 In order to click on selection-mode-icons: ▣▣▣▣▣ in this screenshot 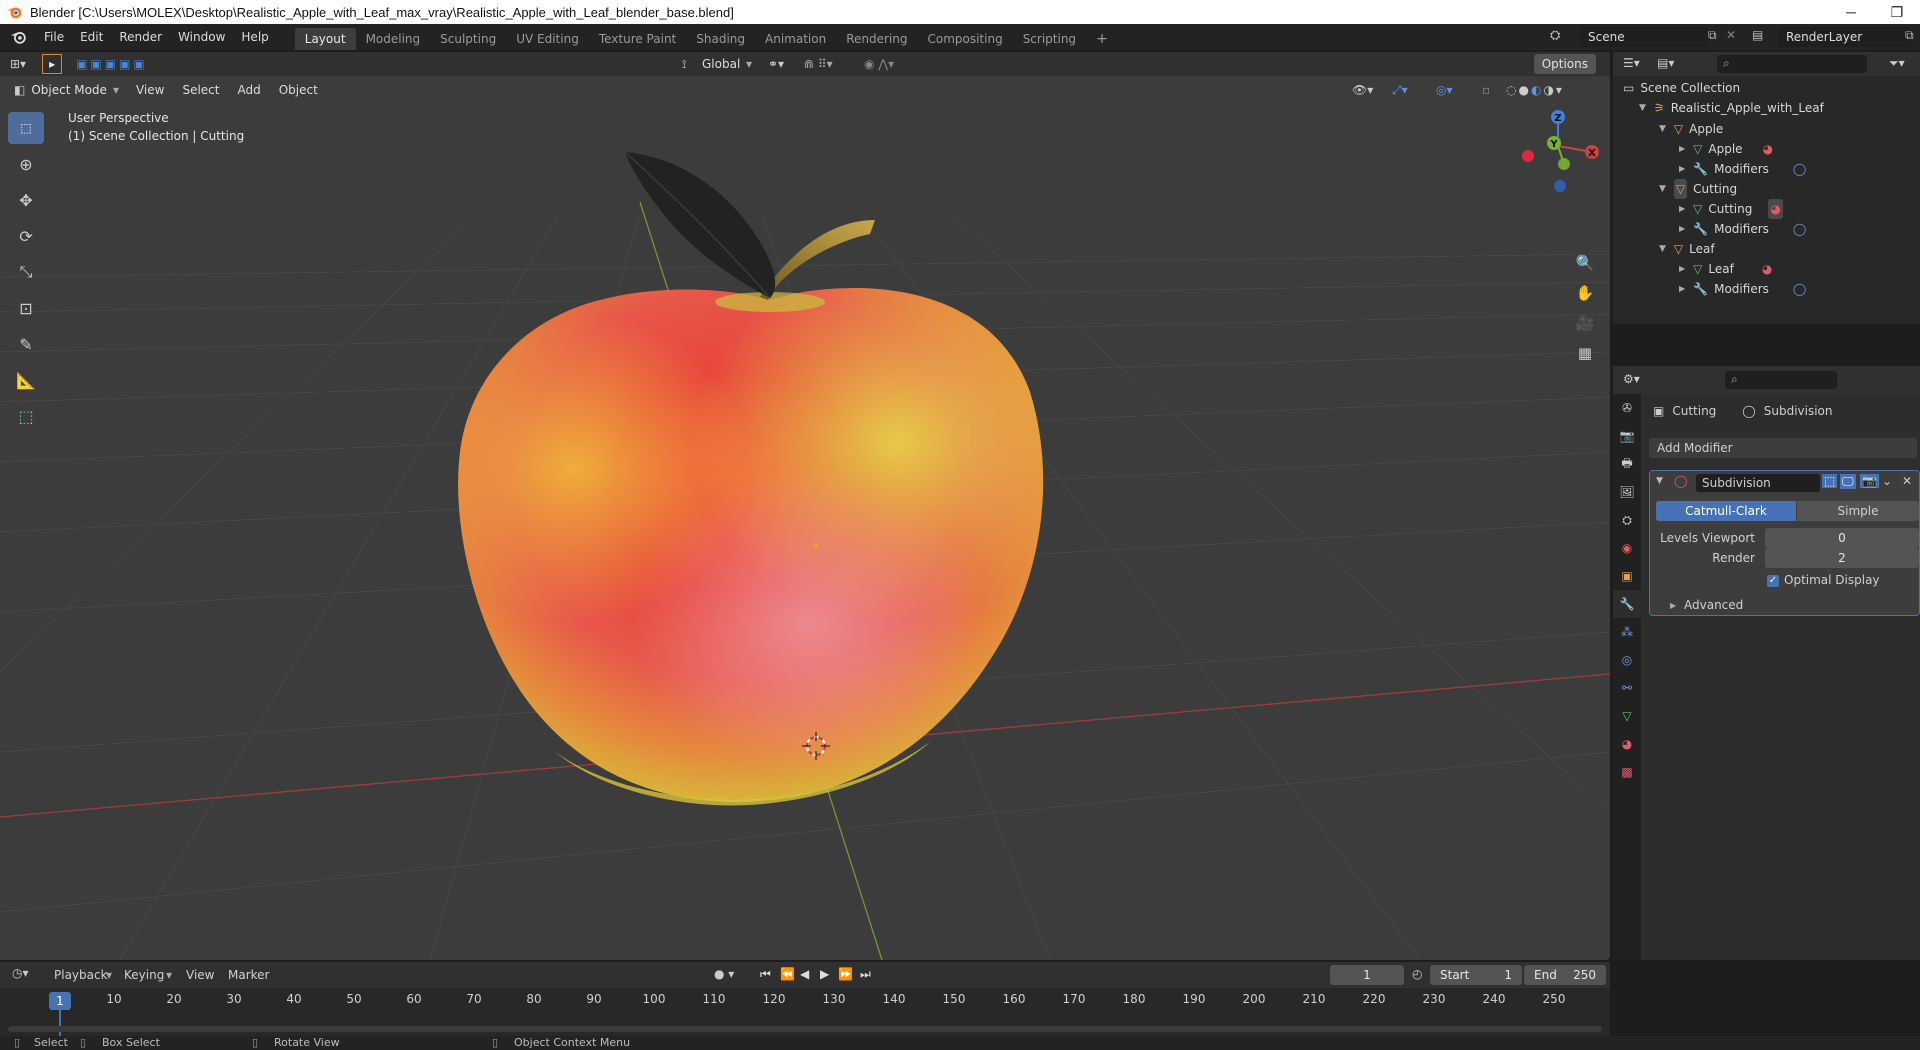, I will do `click(112, 64)`.